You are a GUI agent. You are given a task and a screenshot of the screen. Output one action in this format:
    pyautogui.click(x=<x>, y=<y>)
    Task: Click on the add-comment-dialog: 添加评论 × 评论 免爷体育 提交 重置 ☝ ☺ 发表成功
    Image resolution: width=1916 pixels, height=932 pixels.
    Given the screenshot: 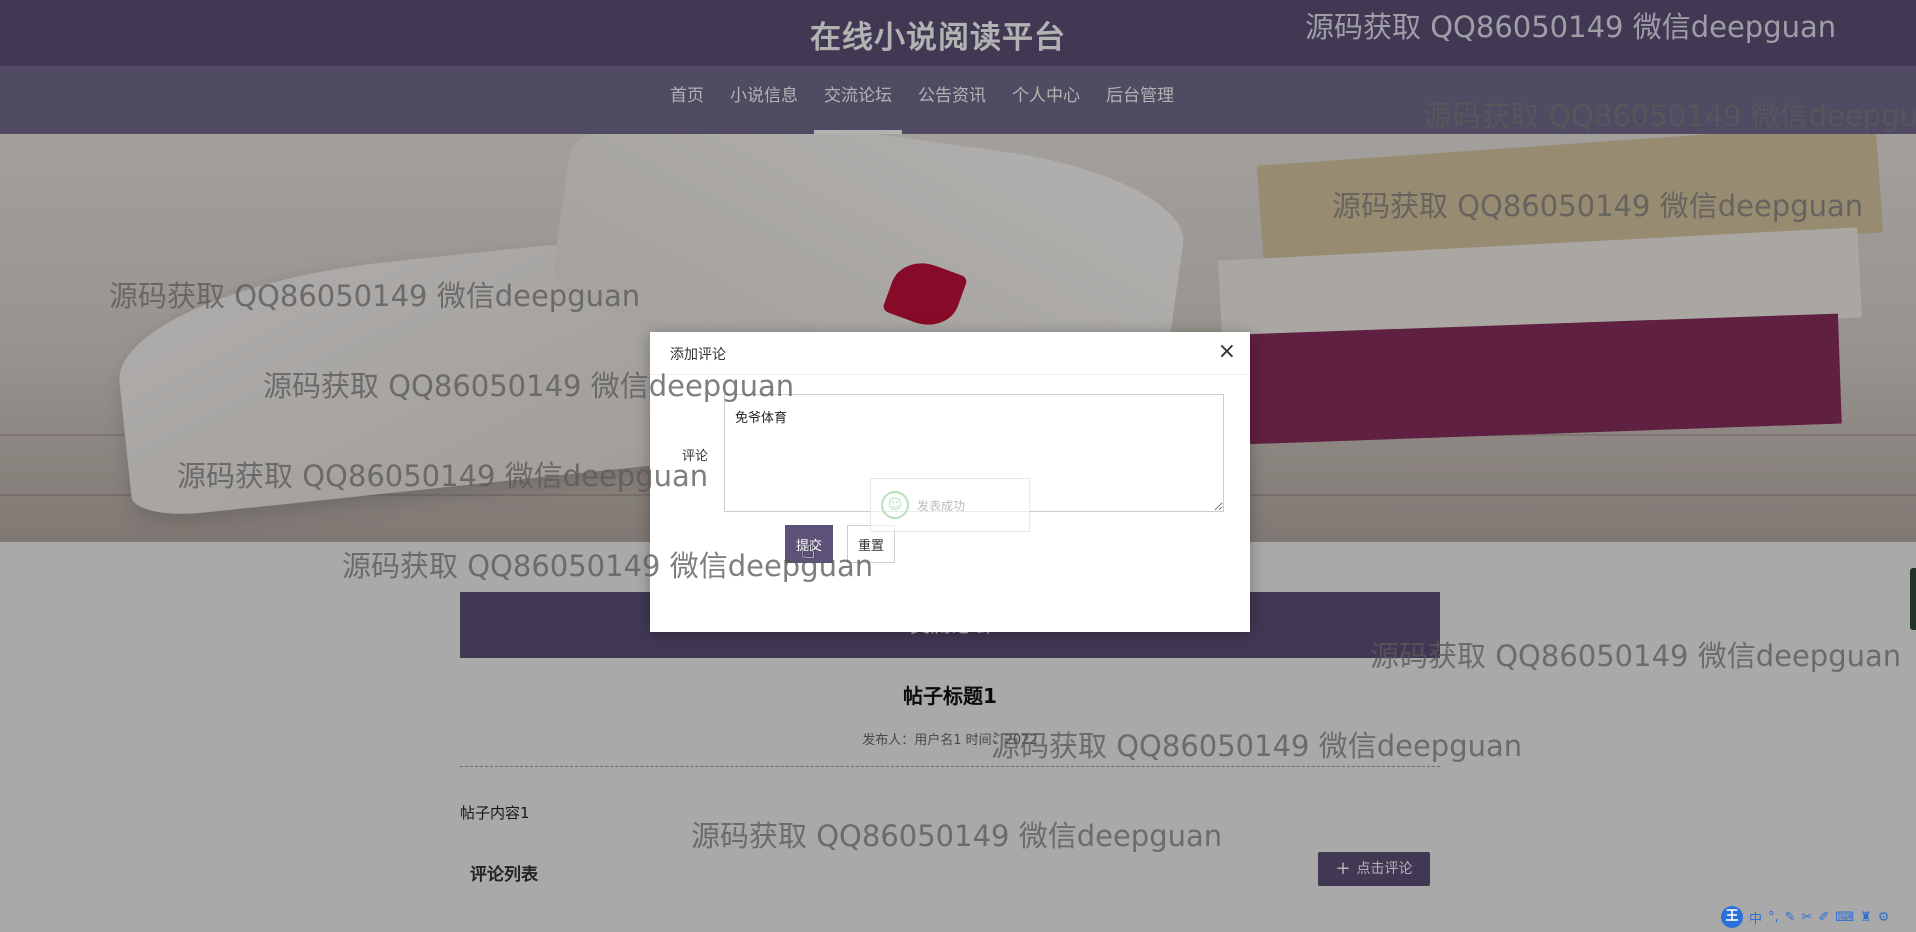 What is the action you would take?
    pyautogui.click(x=950, y=482)
    